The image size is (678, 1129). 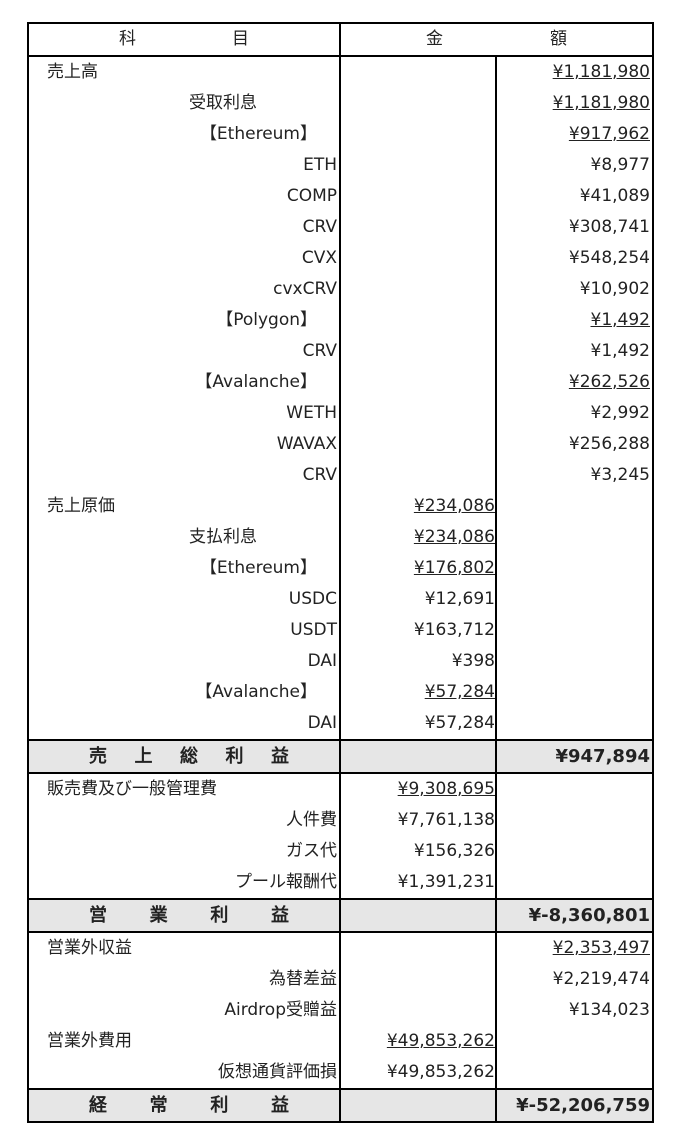 I want to click on amount-total-cell: ¥256,288, so click(x=574, y=444).